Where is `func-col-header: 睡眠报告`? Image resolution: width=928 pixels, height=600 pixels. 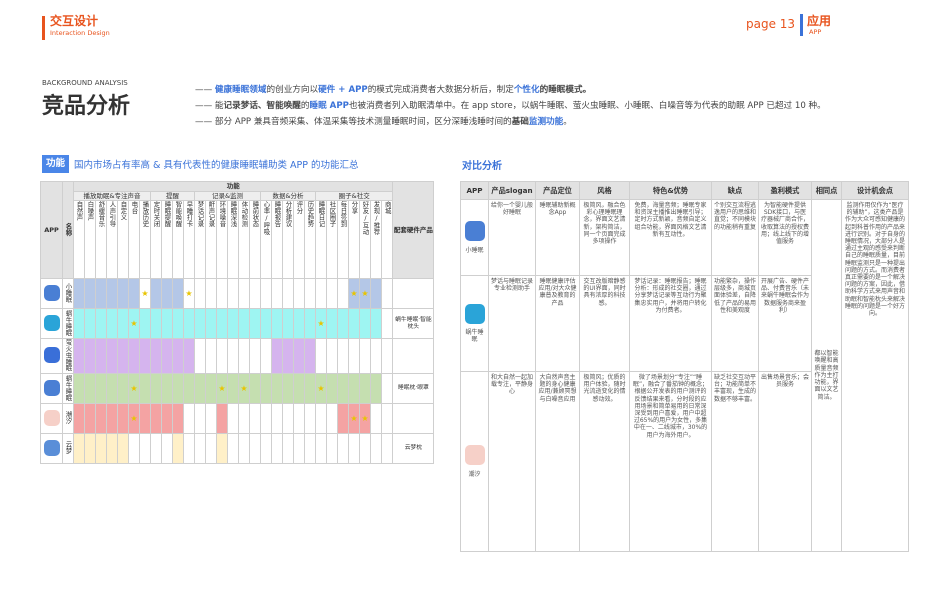
func-col-header: 睡眠报告 is located at coordinates (277, 239).